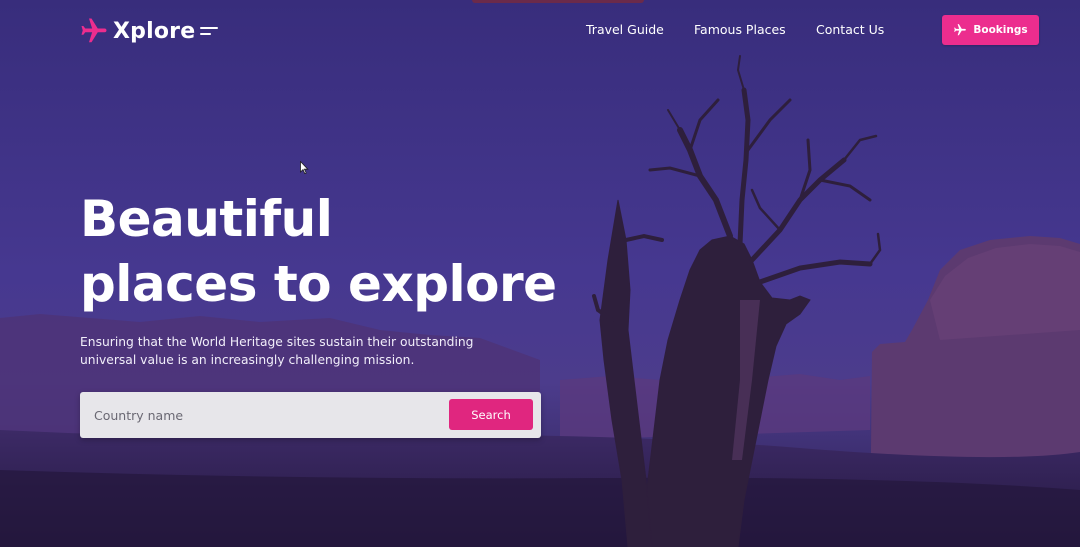 Image resolution: width=1080 pixels, height=547 pixels. I want to click on country-search-input, so click(260, 415).